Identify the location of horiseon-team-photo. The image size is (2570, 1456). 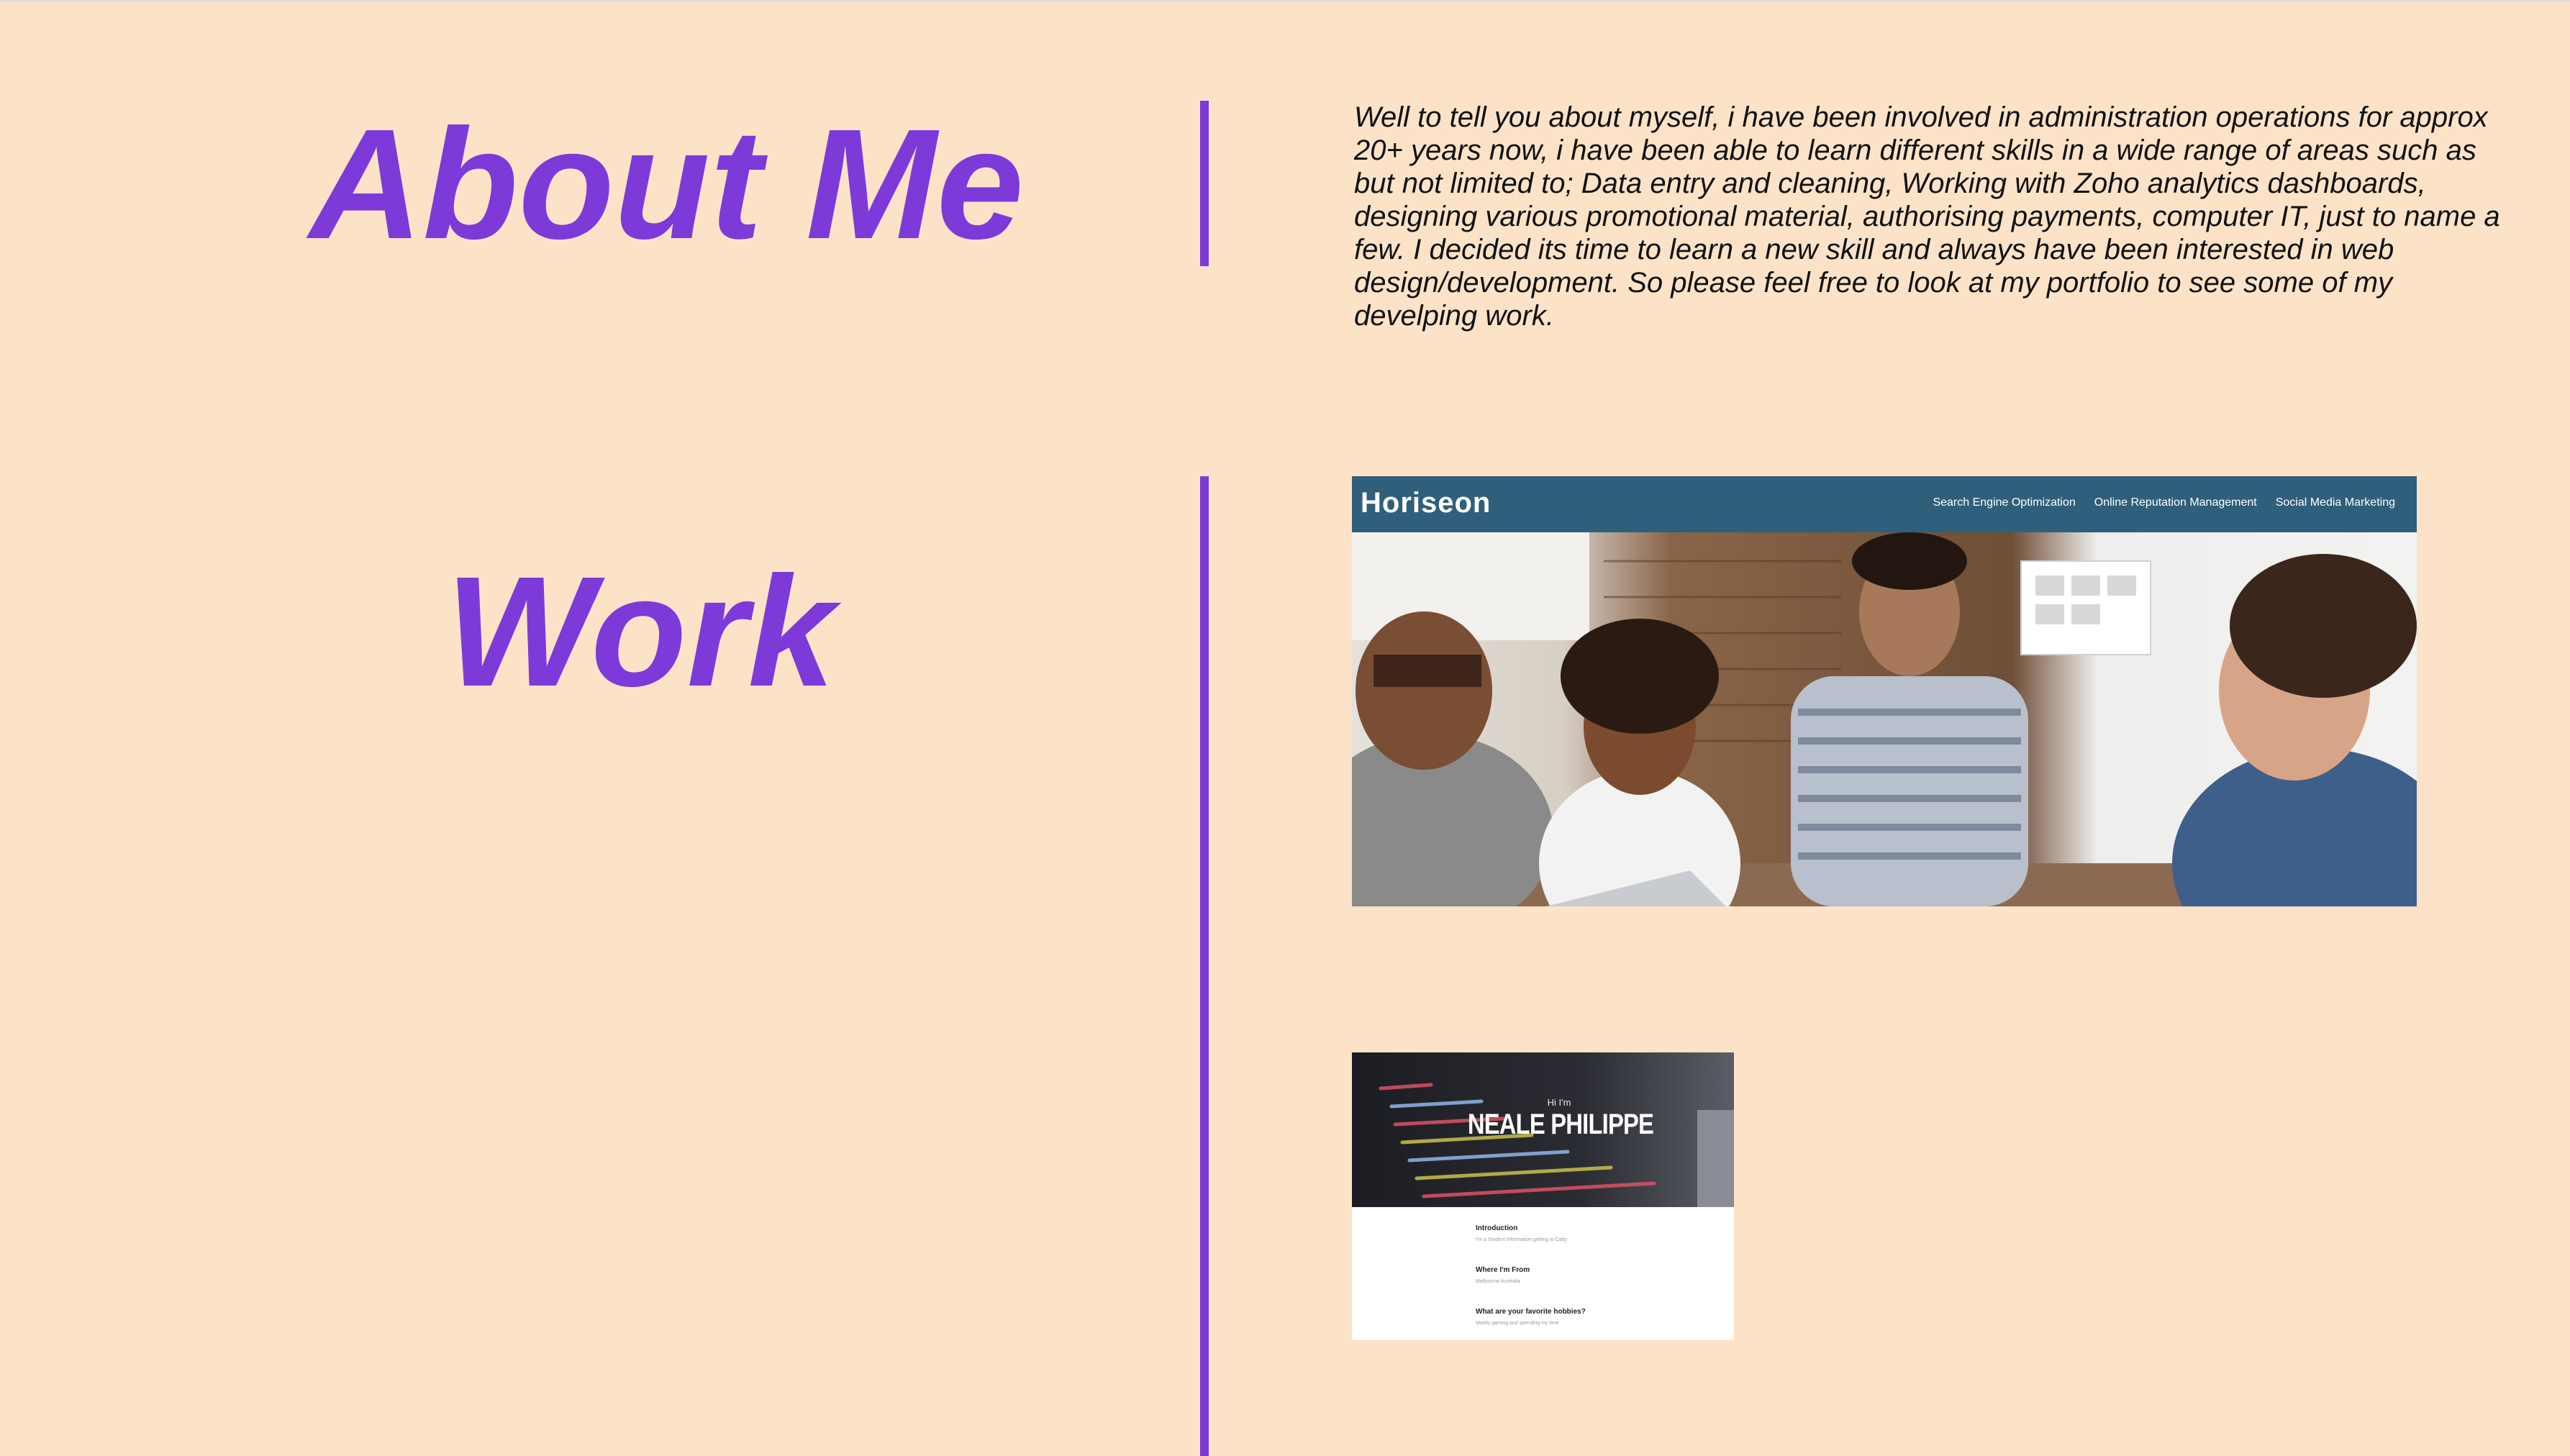
(1884, 719).